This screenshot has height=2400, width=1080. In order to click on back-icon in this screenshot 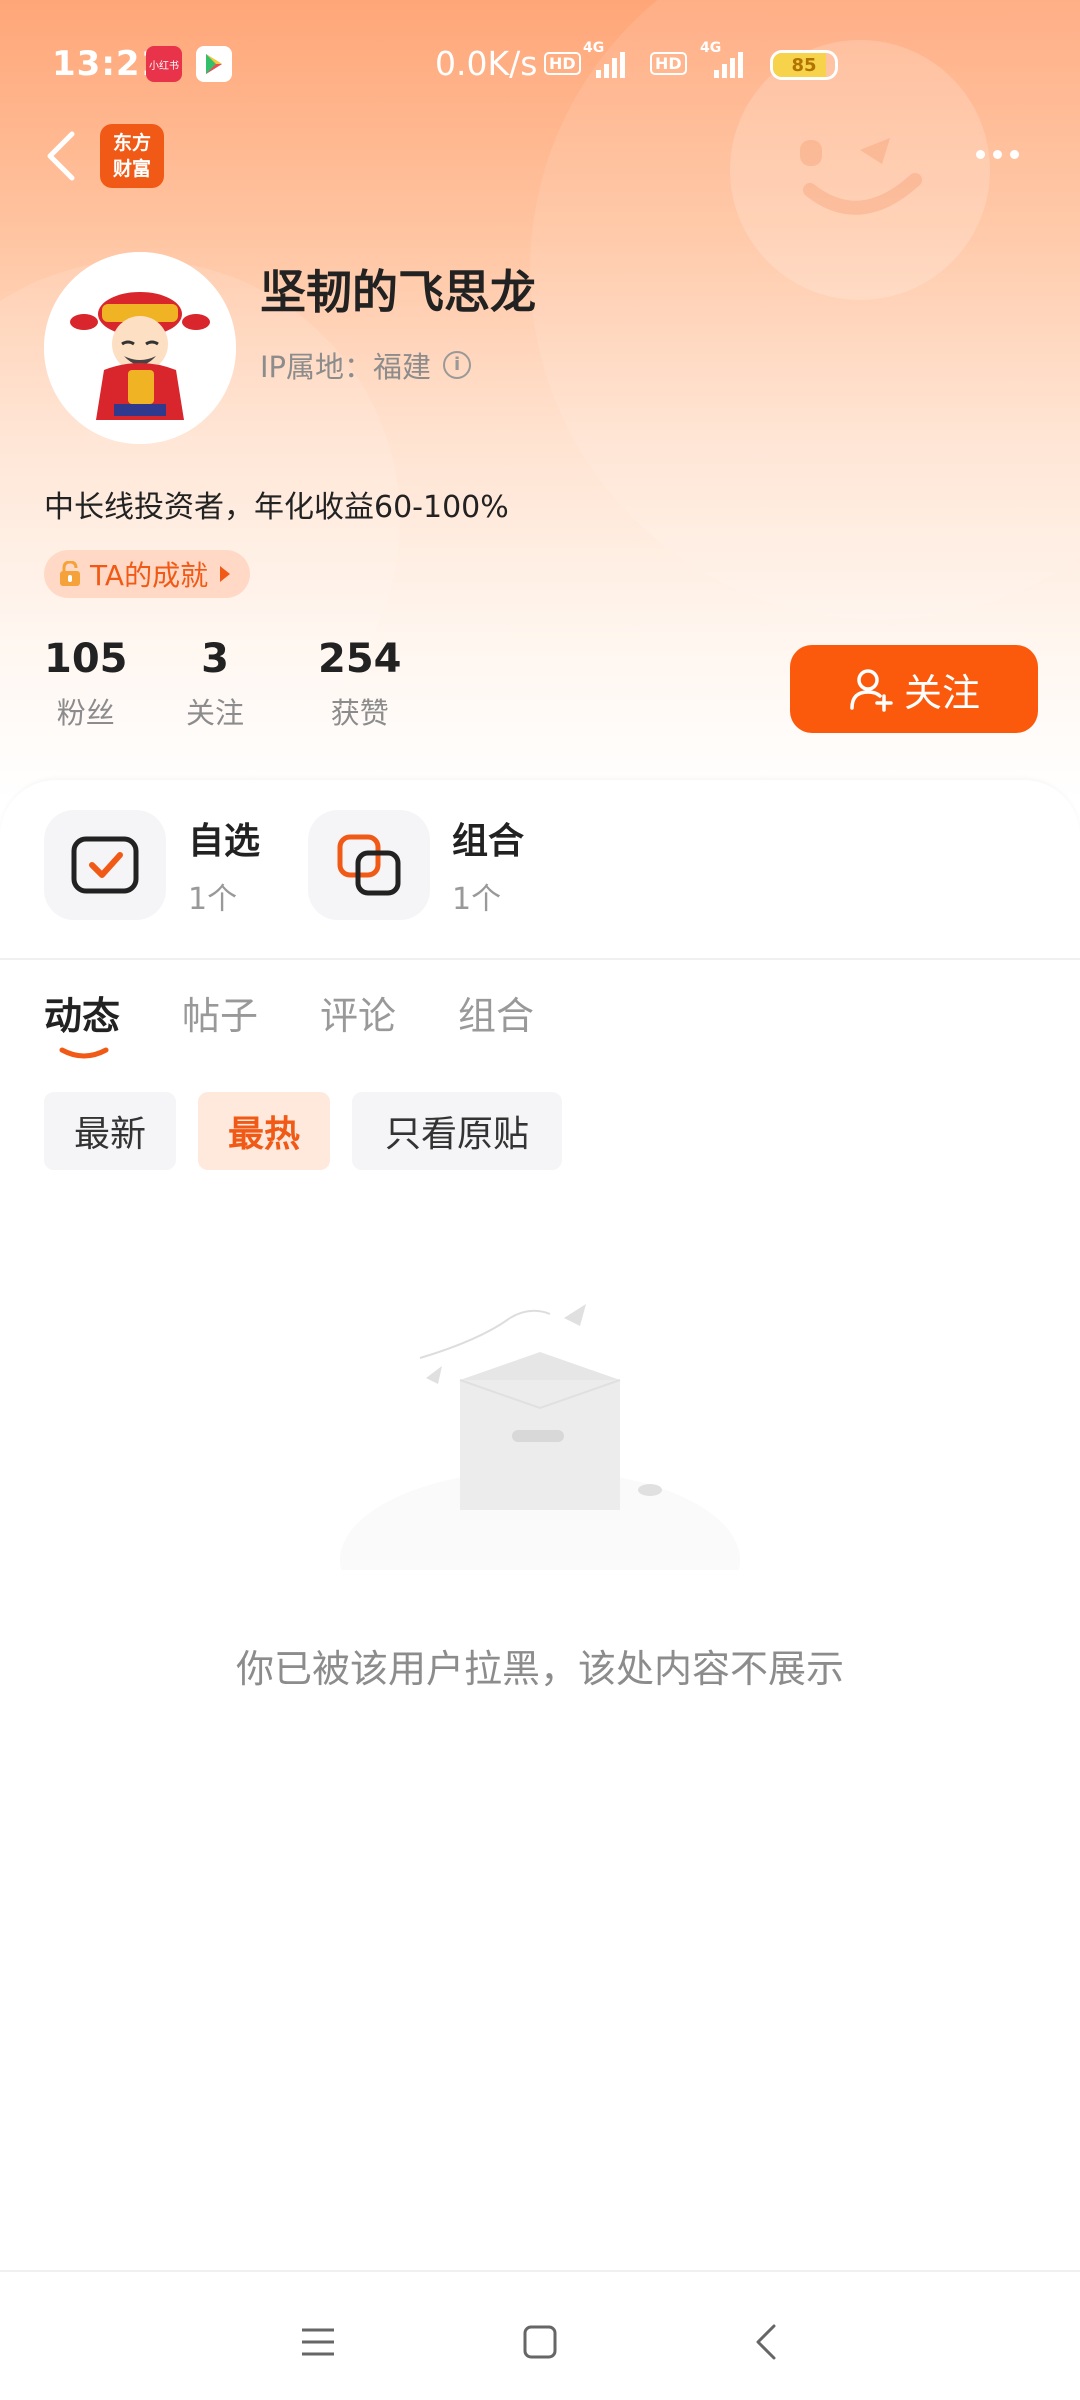, I will do `click(768, 2342)`.